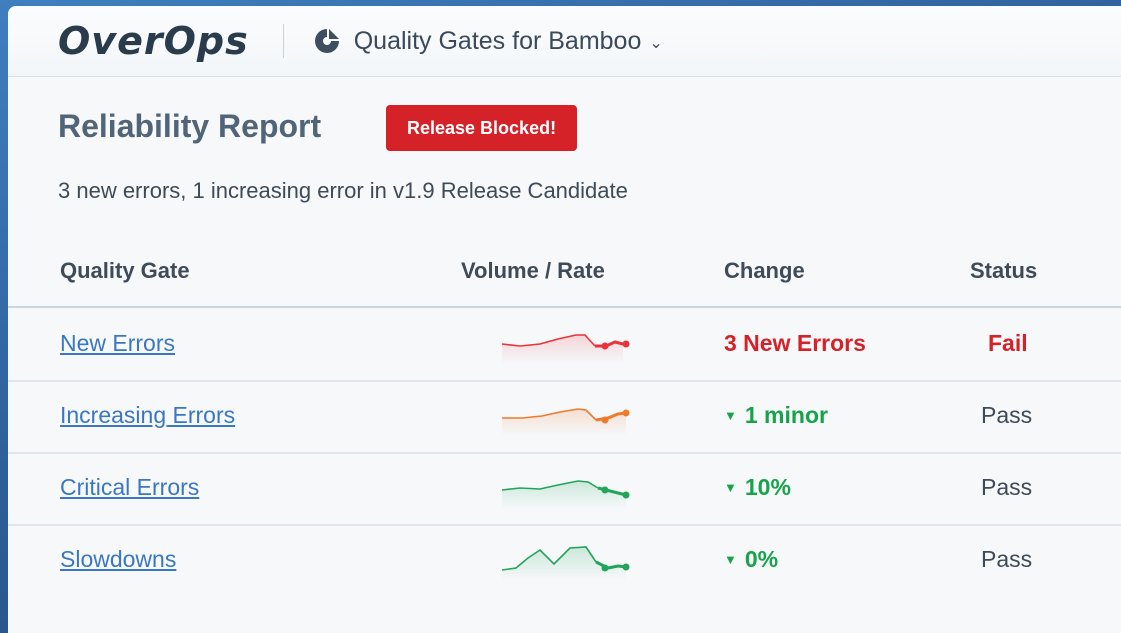 The image size is (1121, 633). What do you see at coordinates (117, 343) in the screenshot?
I see `gate-link-new-errors: New Errors` at bounding box center [117, 343].